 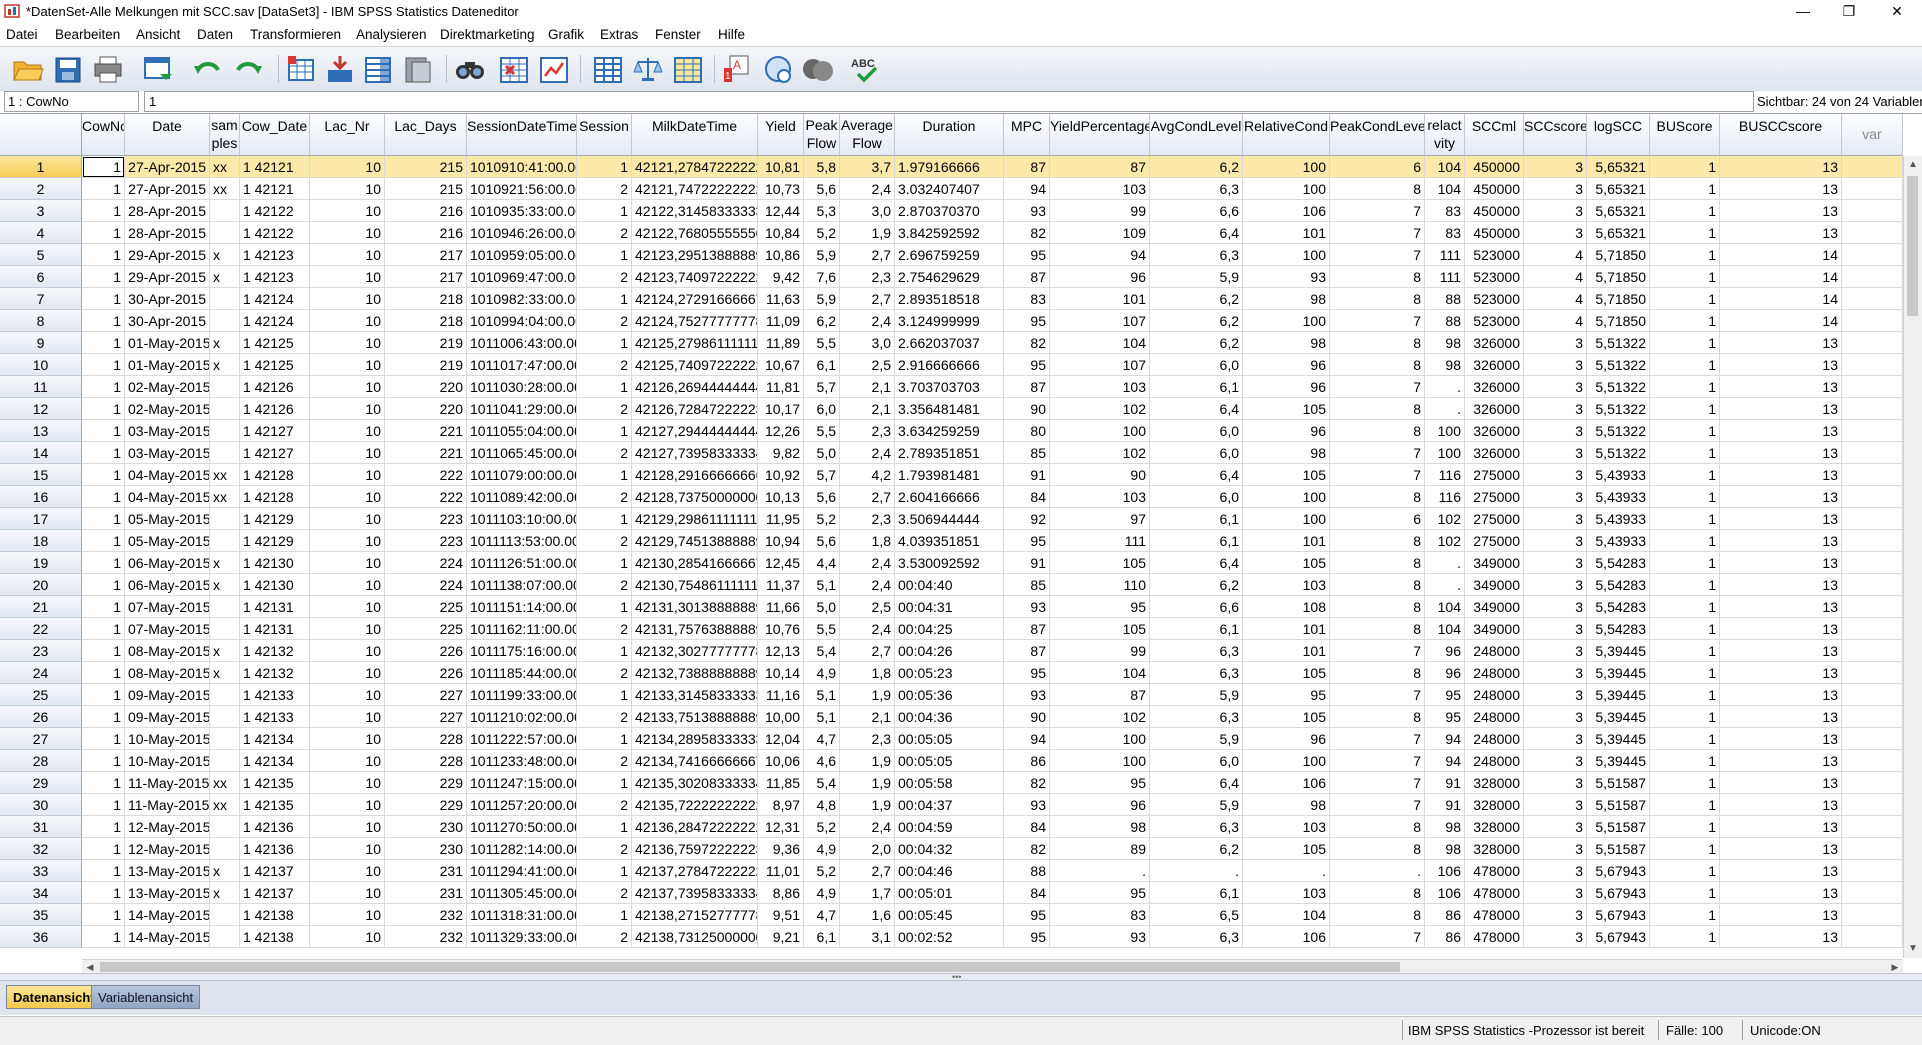 What do you see at coordinates (41, 233) in the screenshot?
I see `row-number: 4` at bounding box center [41, 233].